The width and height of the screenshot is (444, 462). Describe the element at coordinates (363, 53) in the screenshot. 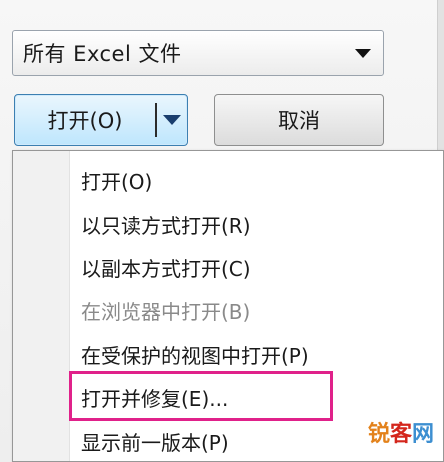

I see `dropdown-arrow-icon` at that location.